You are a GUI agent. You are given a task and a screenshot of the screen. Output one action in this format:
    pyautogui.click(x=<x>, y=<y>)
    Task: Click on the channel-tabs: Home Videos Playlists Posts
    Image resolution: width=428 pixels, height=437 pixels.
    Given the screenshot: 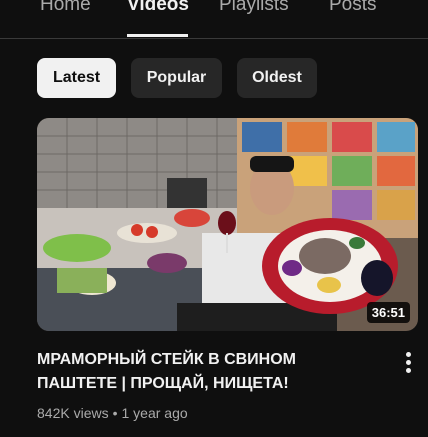 What is the action you would take?
    pyautogui.click(x=214, y=19)
    